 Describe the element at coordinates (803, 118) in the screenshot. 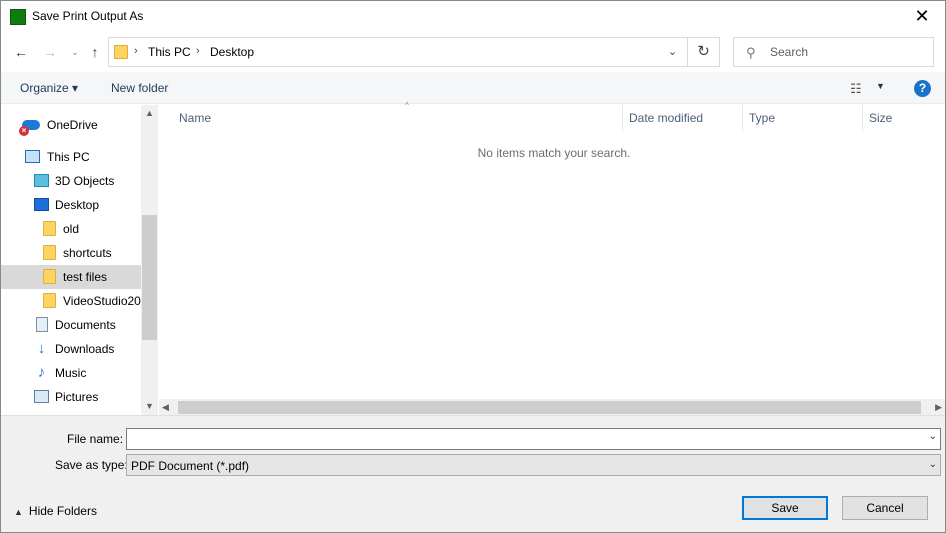

I see `column-header-type: Type` at that location.